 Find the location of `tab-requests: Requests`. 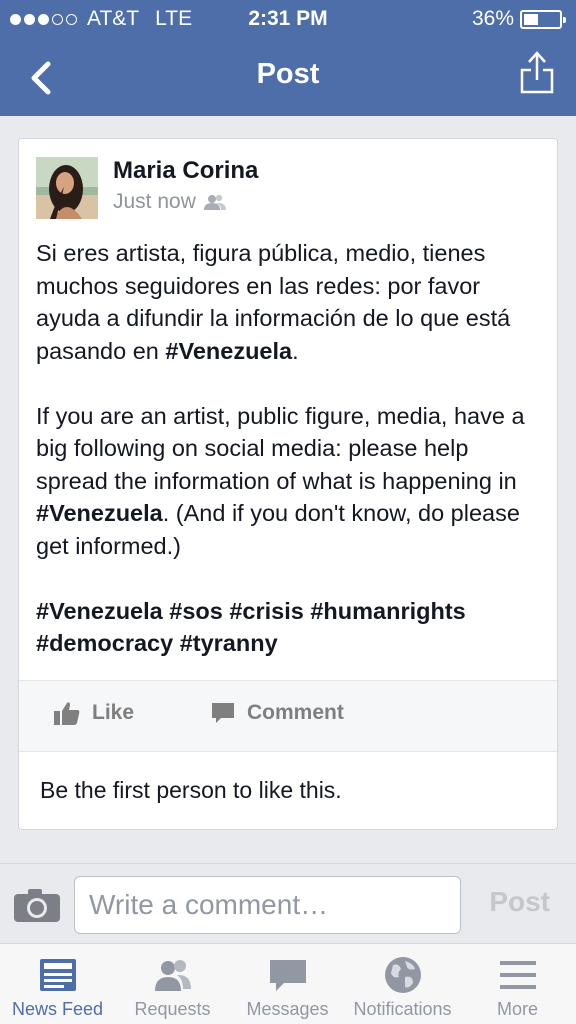

tab-requests: Requests is located at coordinates (172, 984).